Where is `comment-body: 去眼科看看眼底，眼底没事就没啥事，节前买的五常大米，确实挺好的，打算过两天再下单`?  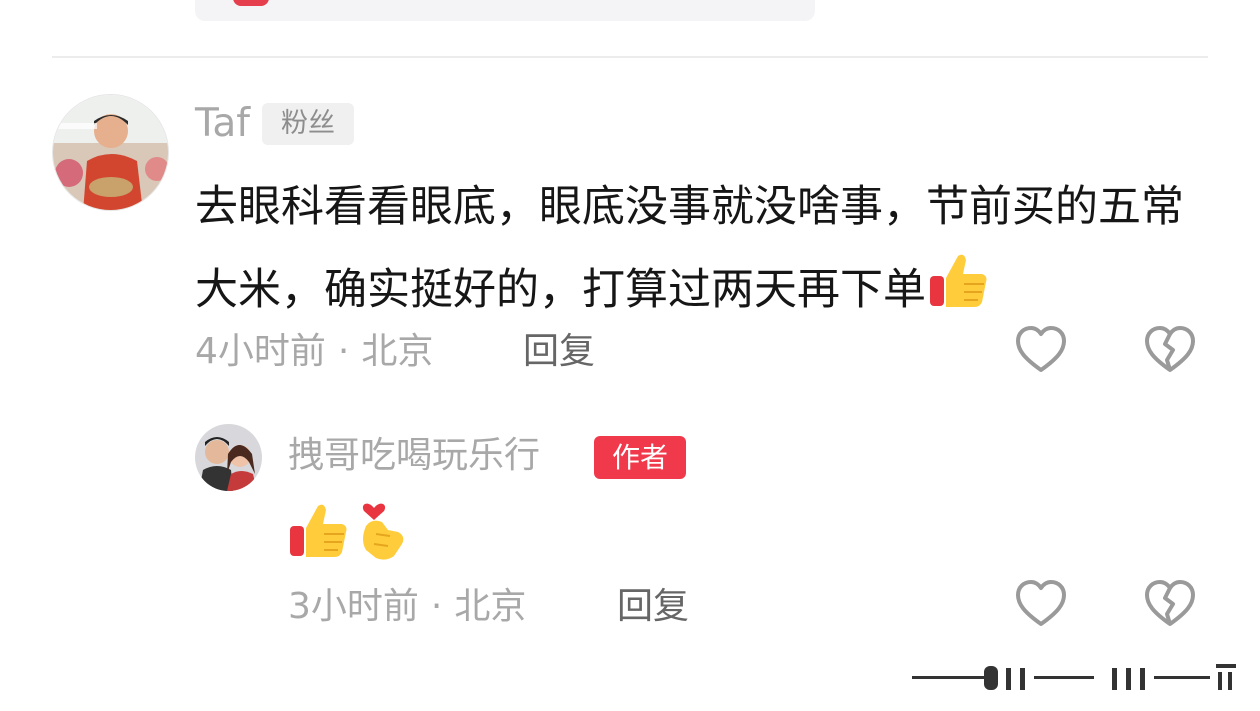 comment-body: 去眼科看看眼底，眼底没事就没啥事，节前买的五常大米，确实挺好的，打算过两天再下单 is located at coordinates (689, 248).